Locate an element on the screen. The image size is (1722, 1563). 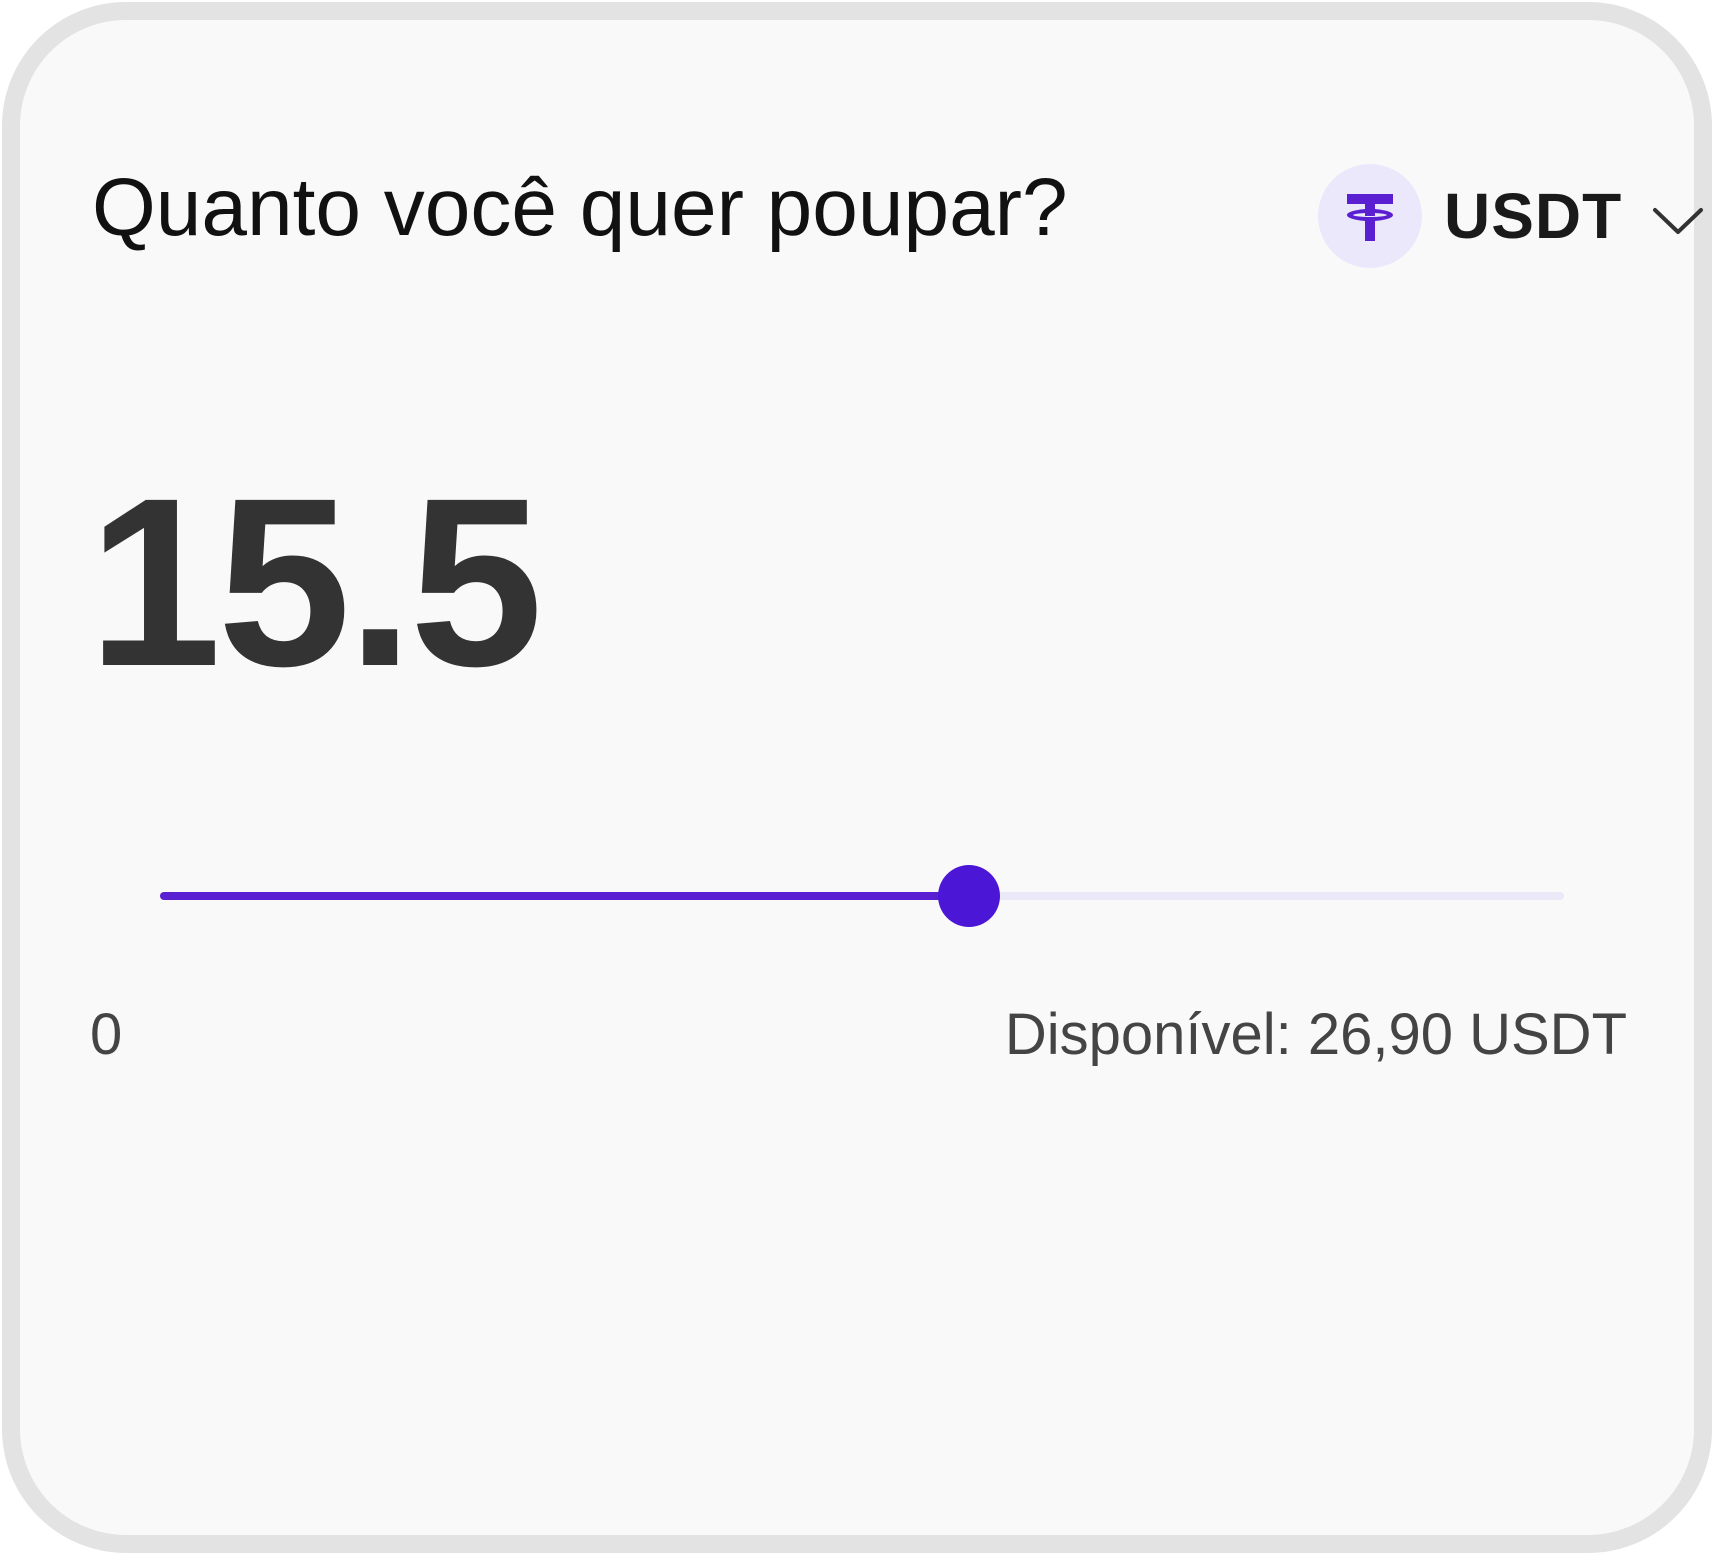
amount-value: 15.5 is located at coordinates (315, 582).